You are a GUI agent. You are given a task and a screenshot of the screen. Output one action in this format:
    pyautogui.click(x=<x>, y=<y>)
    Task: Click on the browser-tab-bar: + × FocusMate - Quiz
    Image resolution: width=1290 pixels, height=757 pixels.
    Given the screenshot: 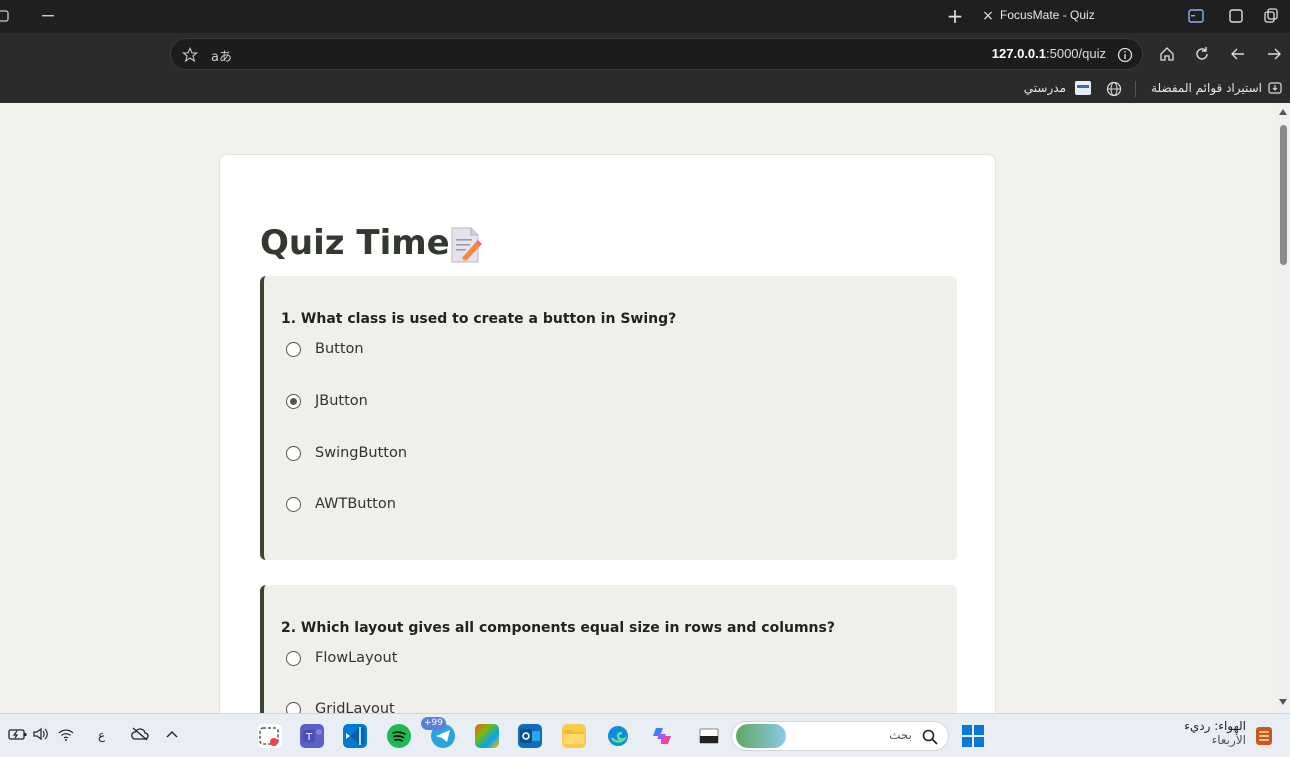 What is the action you would take?
    pyautogui.click(x=645, y=16)
    